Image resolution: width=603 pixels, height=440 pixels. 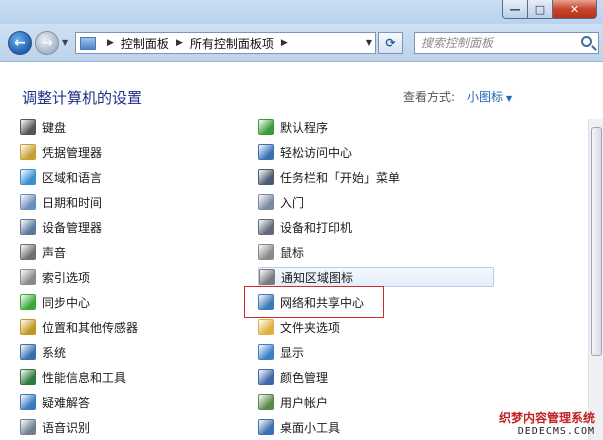 What do you see at coordinates (540, 9) in the screenshot?
I see `maximize-button: □` at bounding box center [540, 9].